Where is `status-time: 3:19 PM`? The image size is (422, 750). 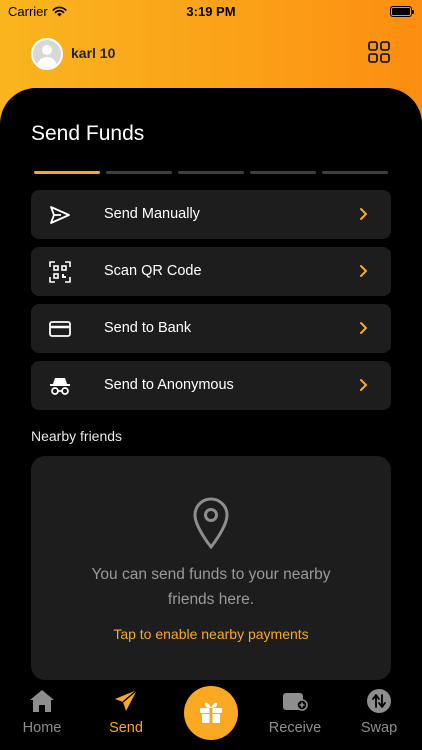 status-time: 3:19 PM is located at coordinates (211, 11).